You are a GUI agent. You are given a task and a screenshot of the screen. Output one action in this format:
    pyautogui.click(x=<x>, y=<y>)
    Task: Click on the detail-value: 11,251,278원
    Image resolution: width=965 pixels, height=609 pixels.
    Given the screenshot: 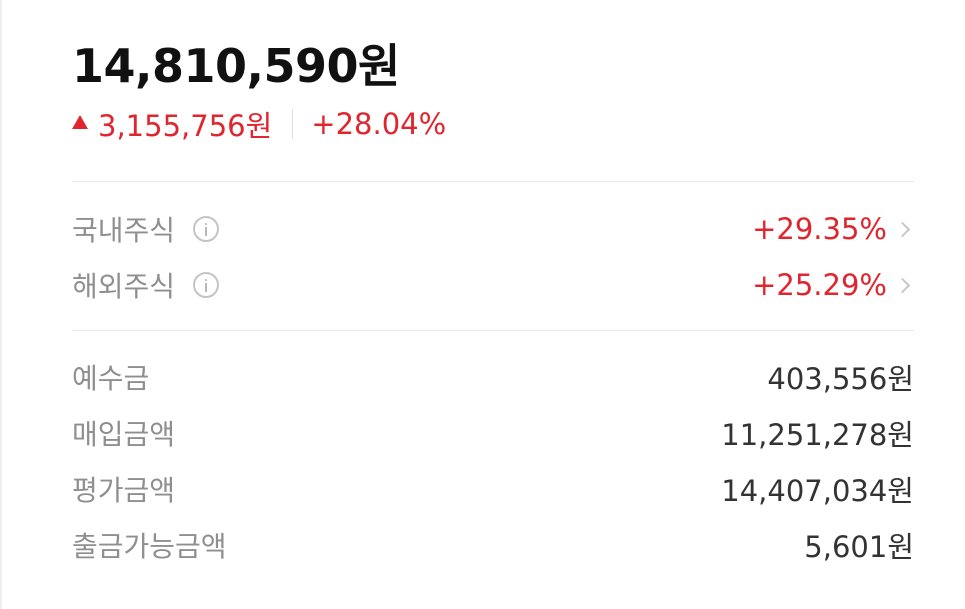 What is the action you would take?
    pyautogui.click(x=817, y=435)
    